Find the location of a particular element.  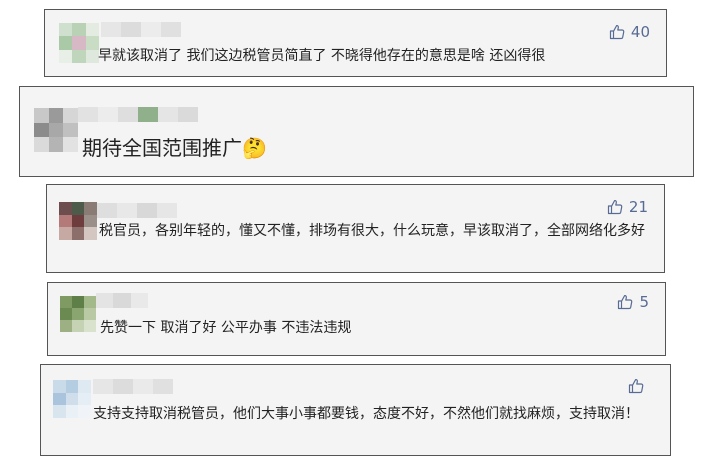

like-count: 40 is located at coordinates (640, 32).